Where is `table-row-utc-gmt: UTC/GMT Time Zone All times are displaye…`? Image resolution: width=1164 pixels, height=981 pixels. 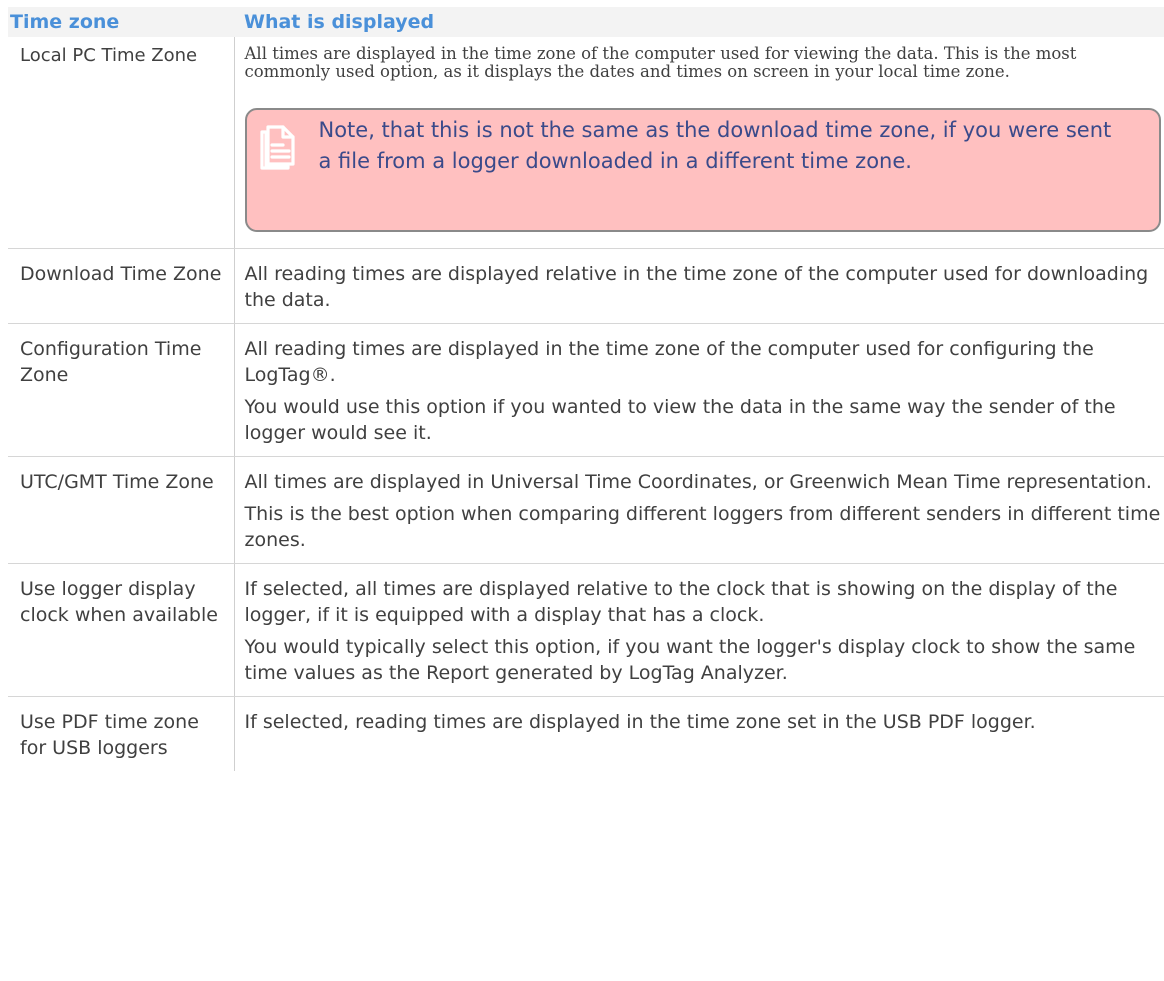 table-row-utc-gmt: UTC/GMT Time Zone All times are displaye… is located at coordinates (586, 510).